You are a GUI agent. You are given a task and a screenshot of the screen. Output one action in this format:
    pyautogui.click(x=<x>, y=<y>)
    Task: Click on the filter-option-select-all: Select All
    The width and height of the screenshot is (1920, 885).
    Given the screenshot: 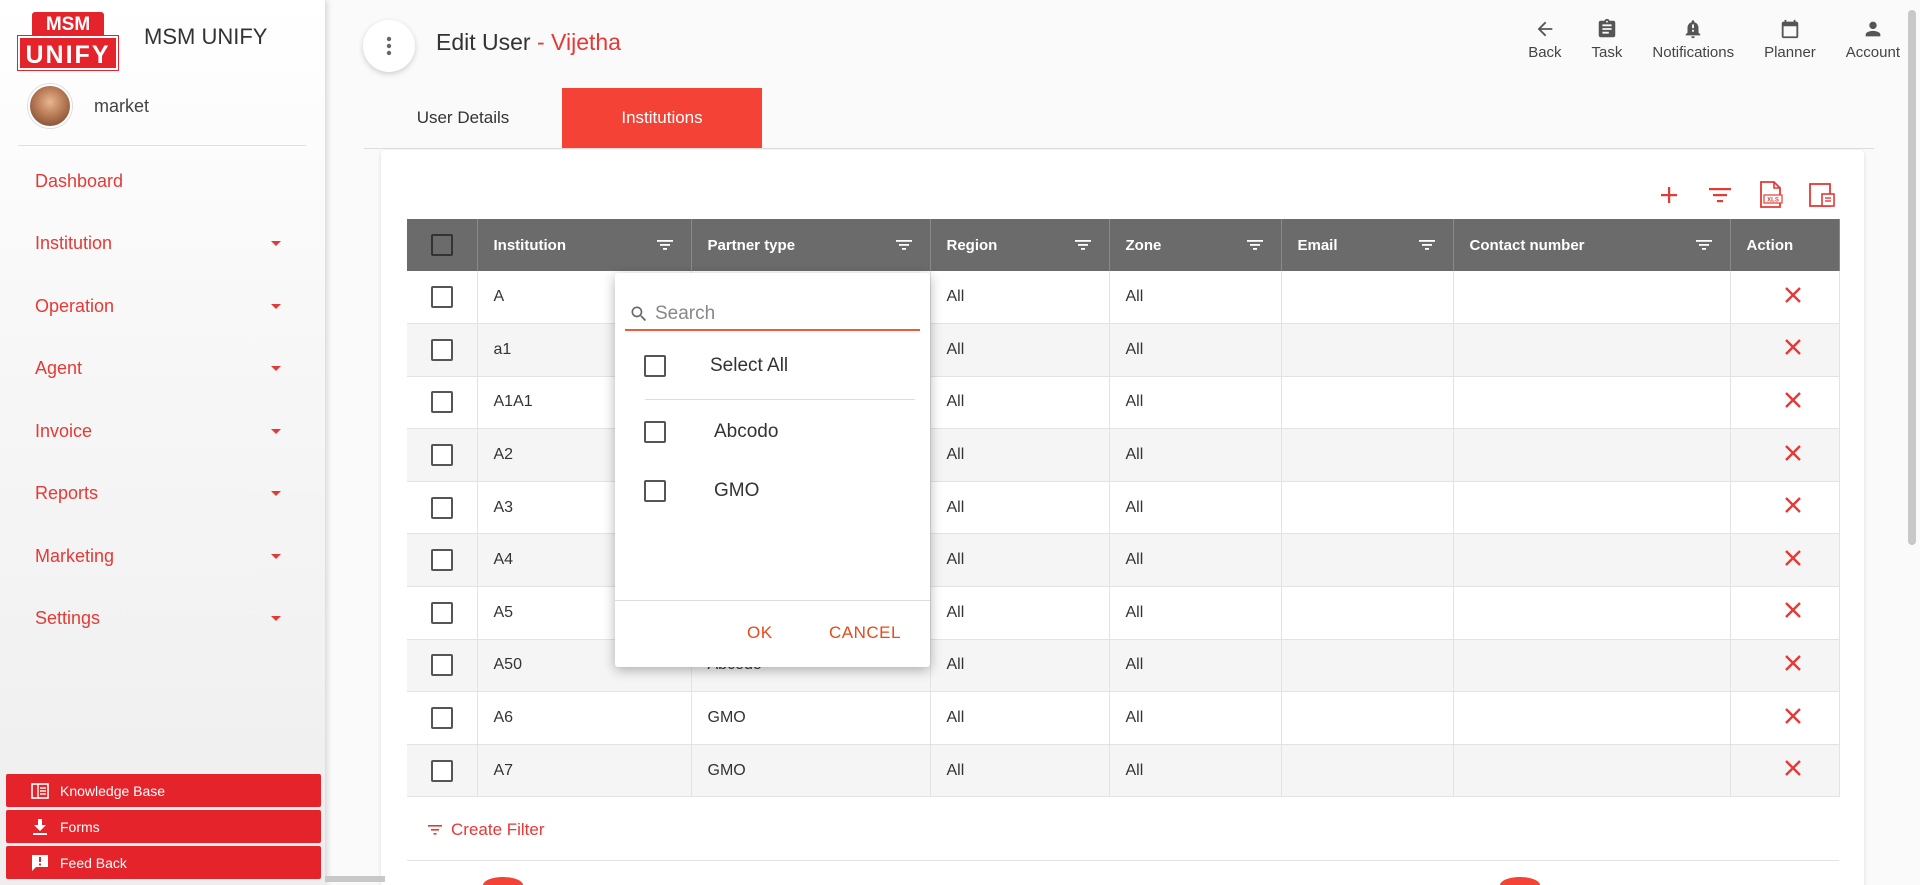 What is the action you would take?
    pyautogui.click(x=716, y=366)
    